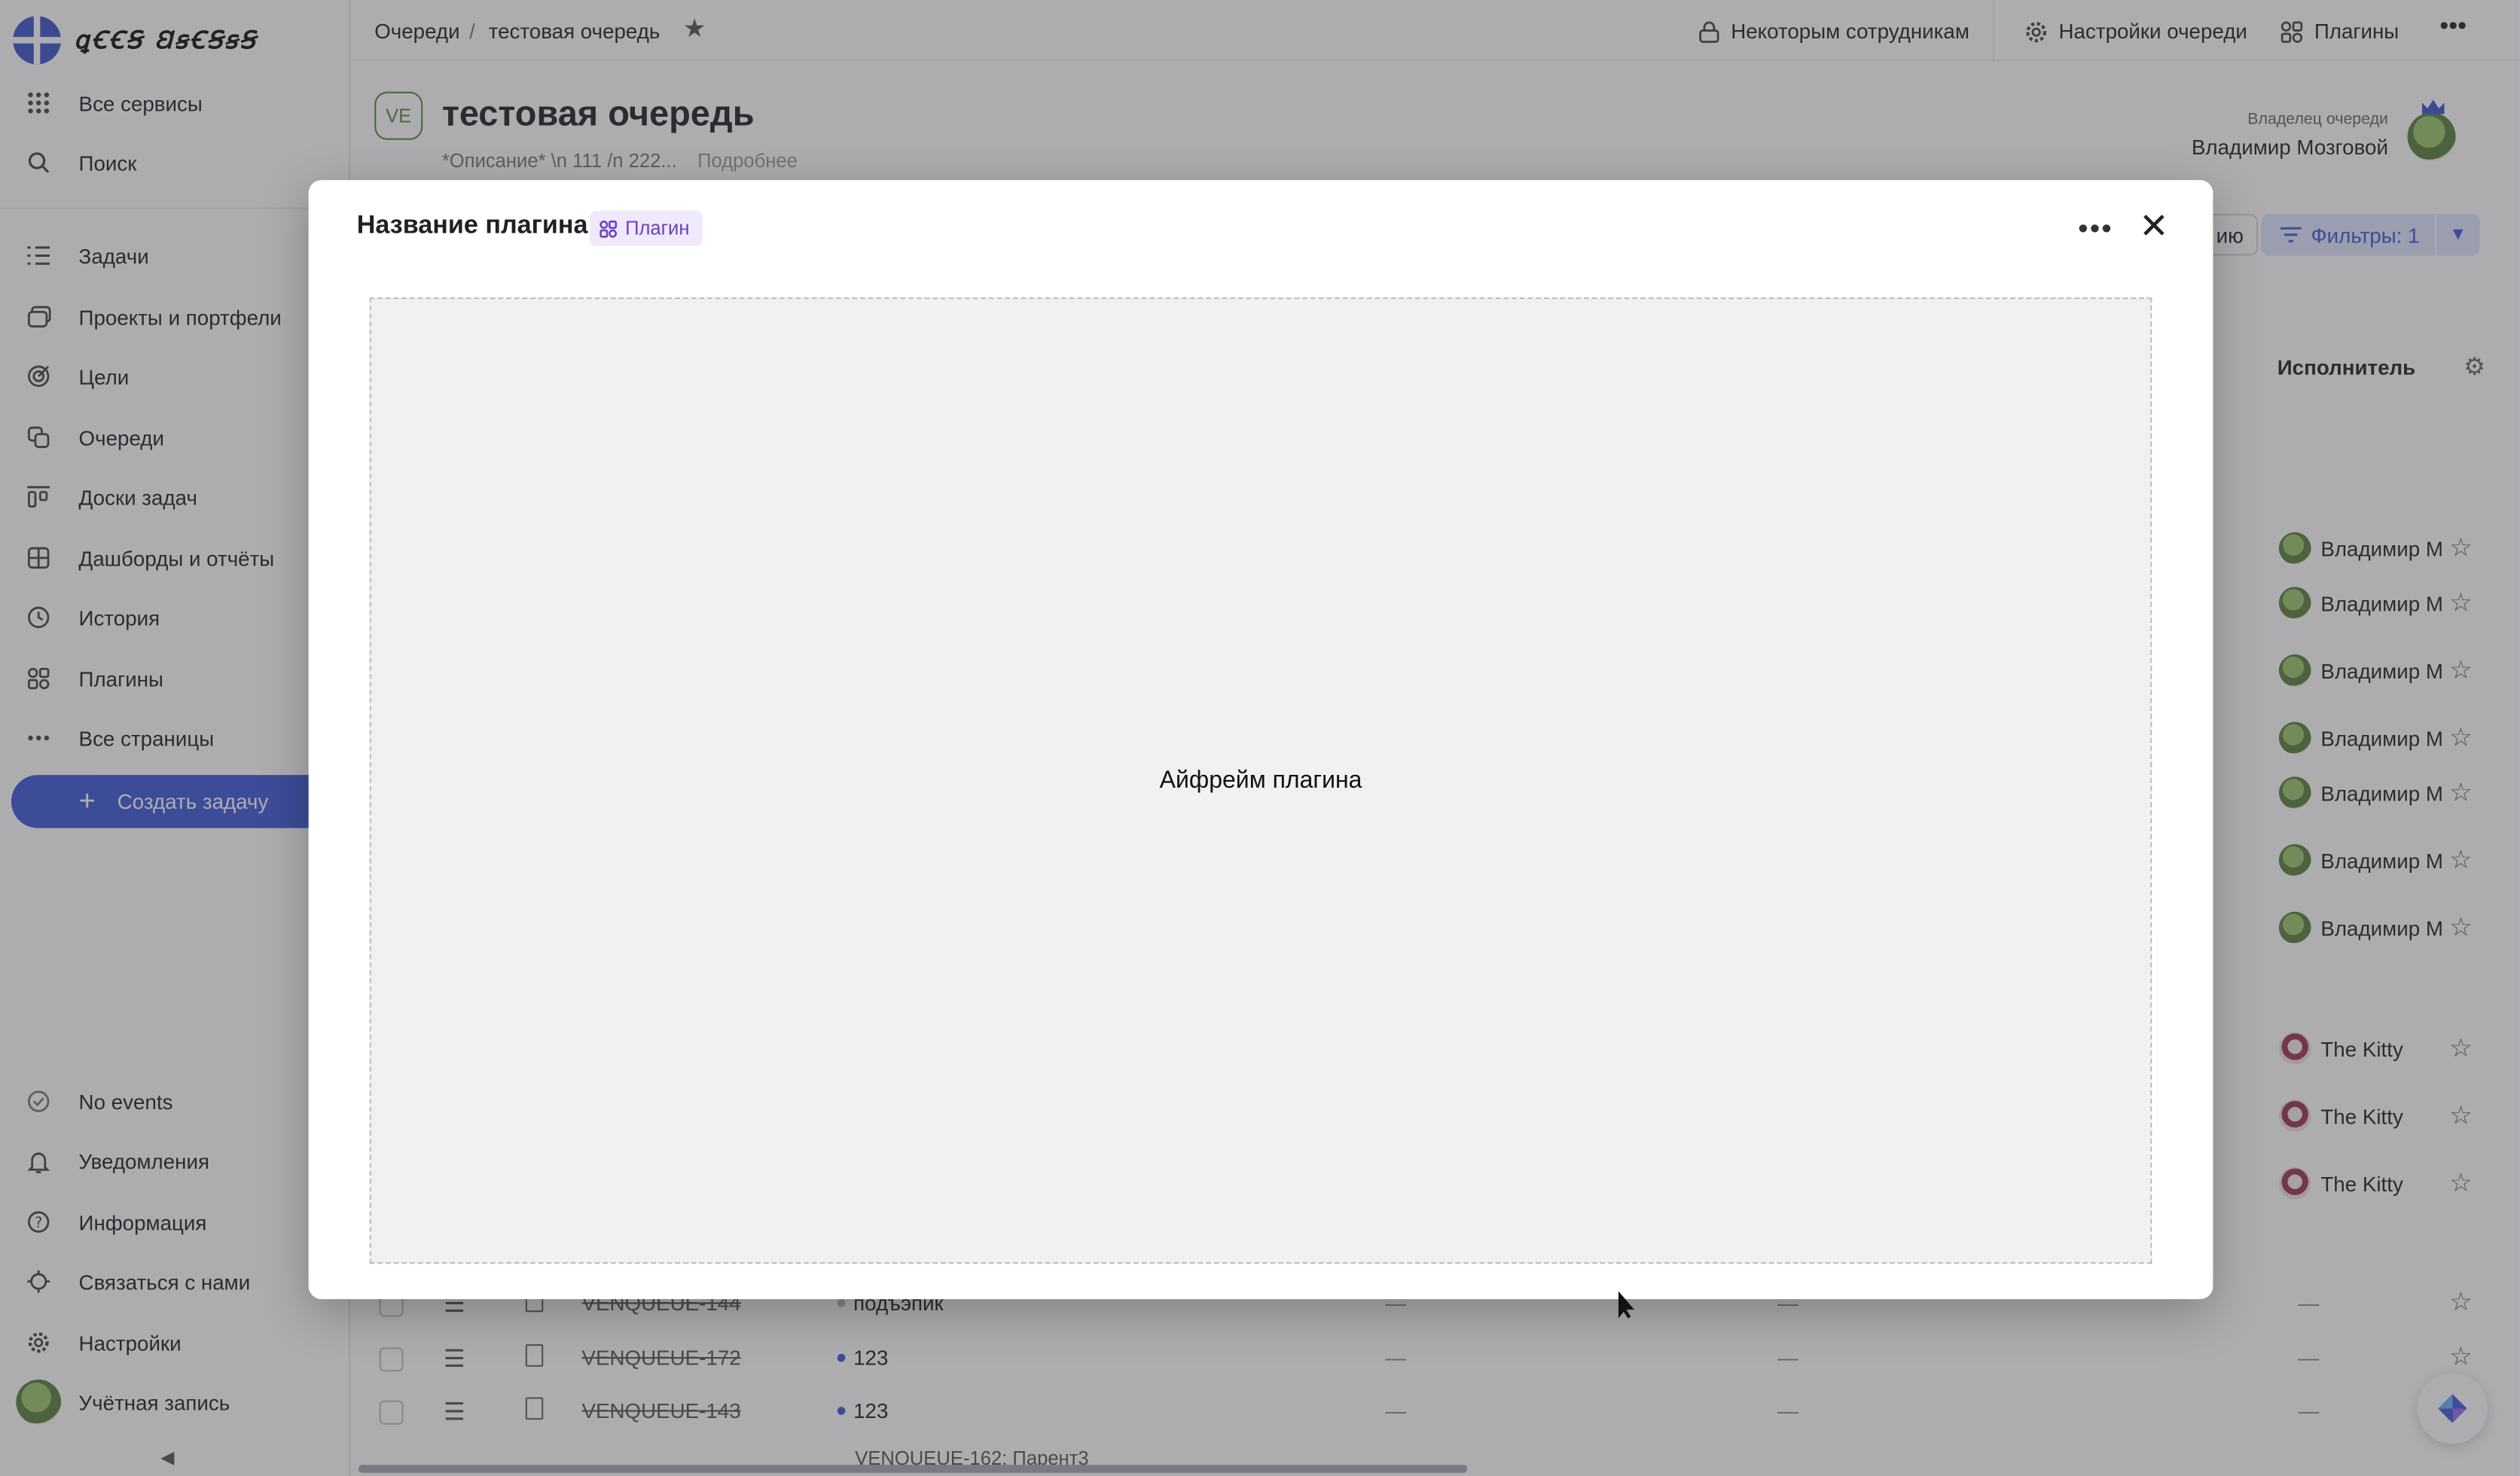 The height and width of the screenshot is (1476, 2520). What do you see at coordinates (2153, 226) in the screenshot?
I see `close-icon: ✕` at bounding box center [2153, 226].